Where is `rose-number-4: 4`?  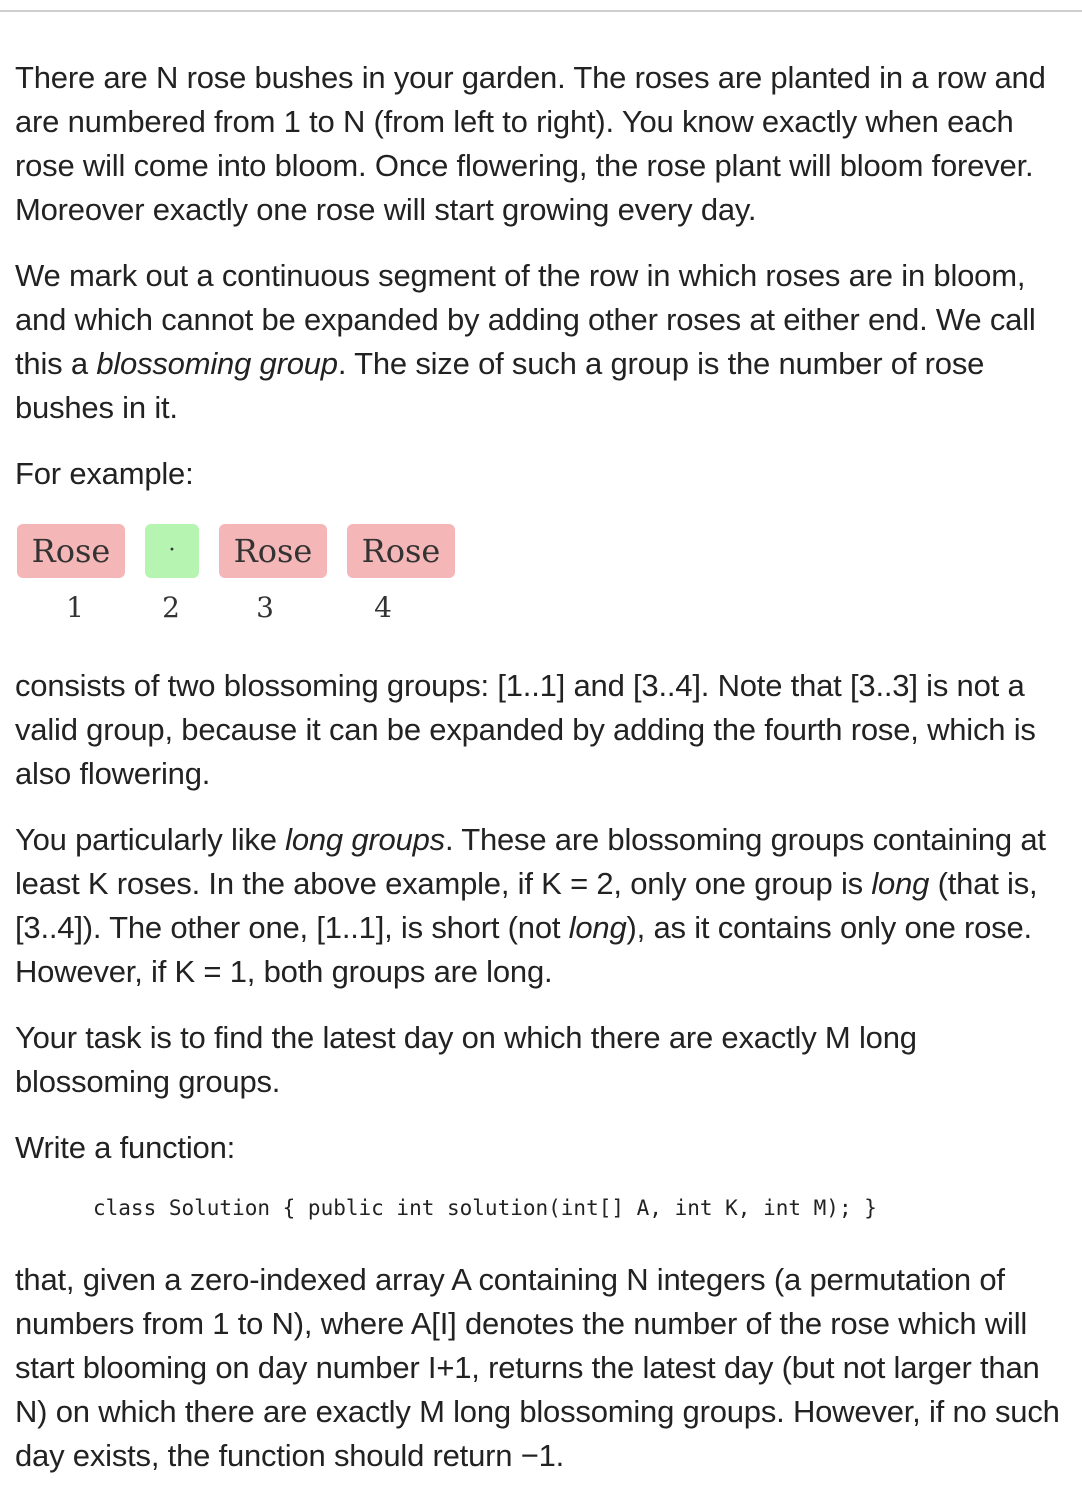 rose-number-4: 4 is located at coordinates (383, 607).